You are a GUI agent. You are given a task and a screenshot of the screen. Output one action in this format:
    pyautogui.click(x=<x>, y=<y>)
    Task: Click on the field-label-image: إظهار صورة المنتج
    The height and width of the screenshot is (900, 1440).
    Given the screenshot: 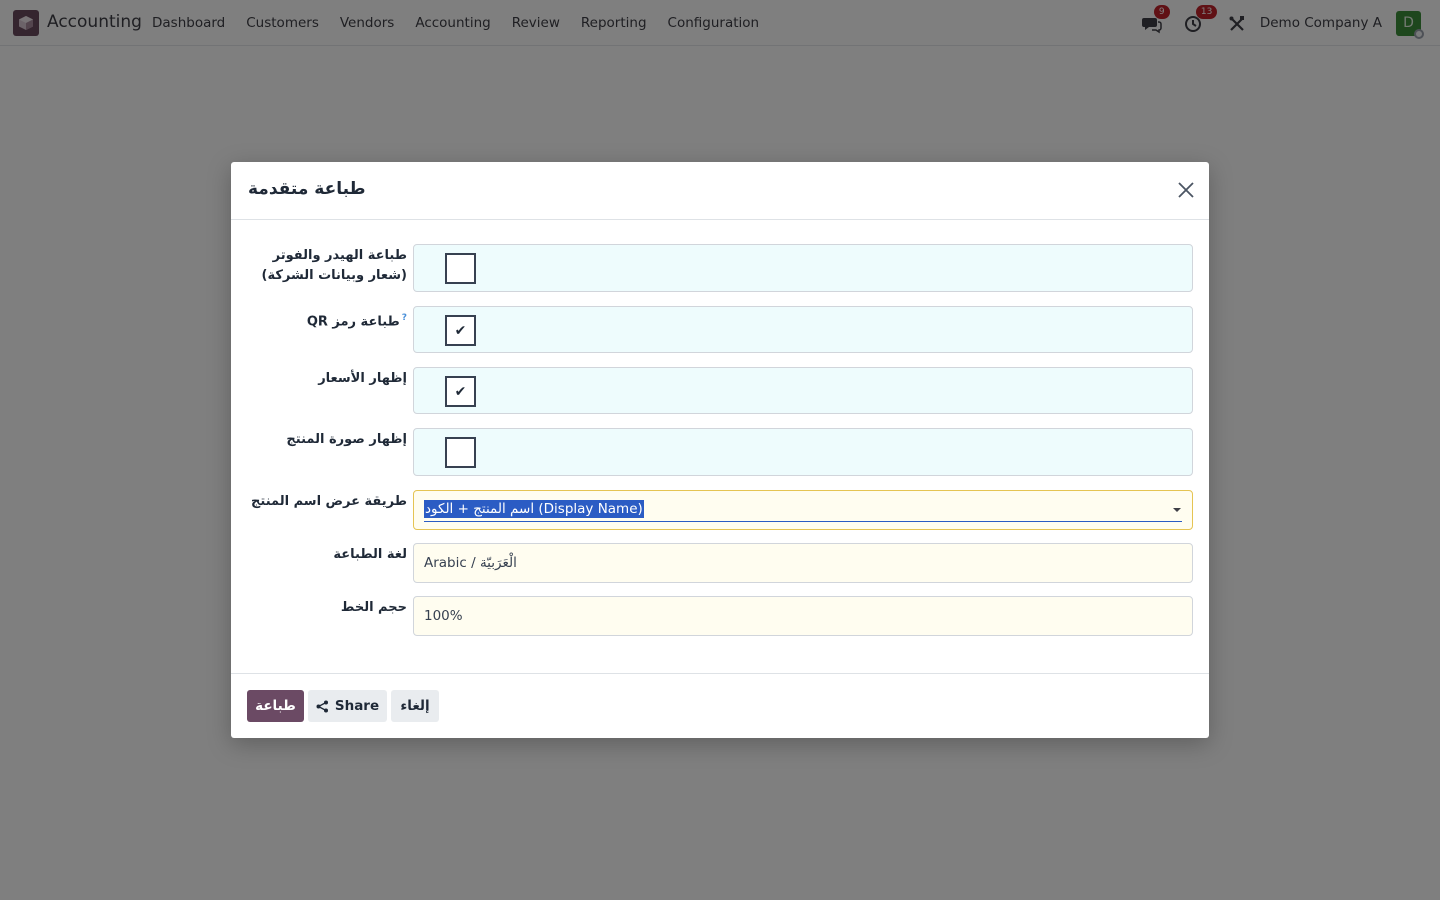 What is the action you would take?
    pyautogui.click(x=346, y=439)
    